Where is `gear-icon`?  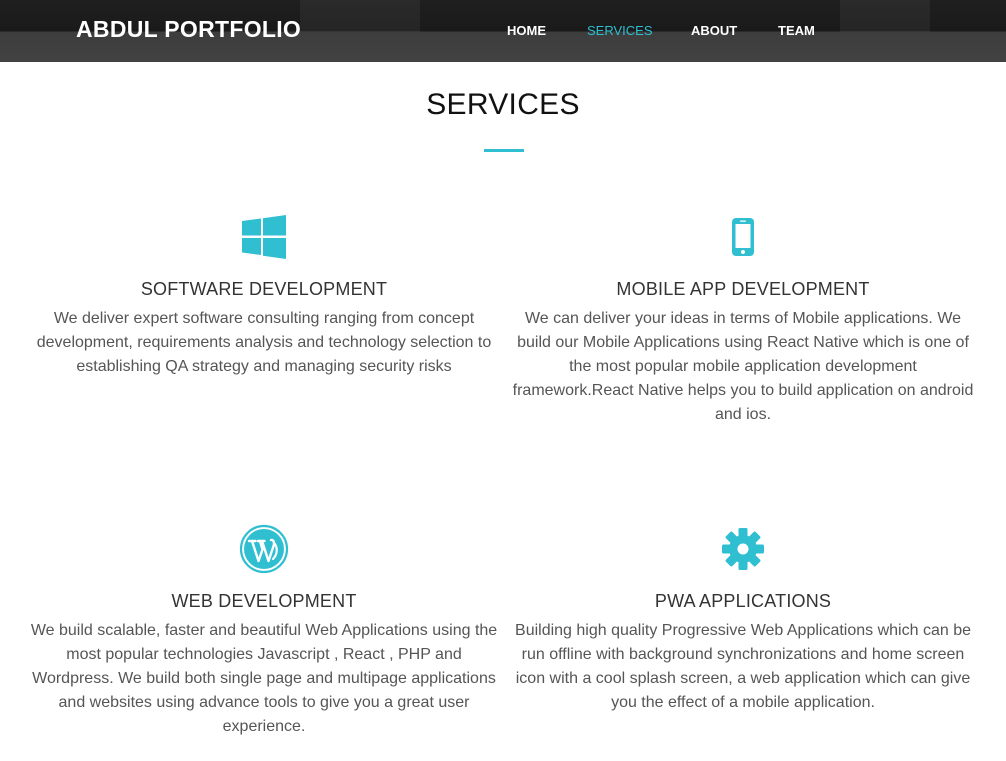 gear-icon is located at coordinates (743, 549).